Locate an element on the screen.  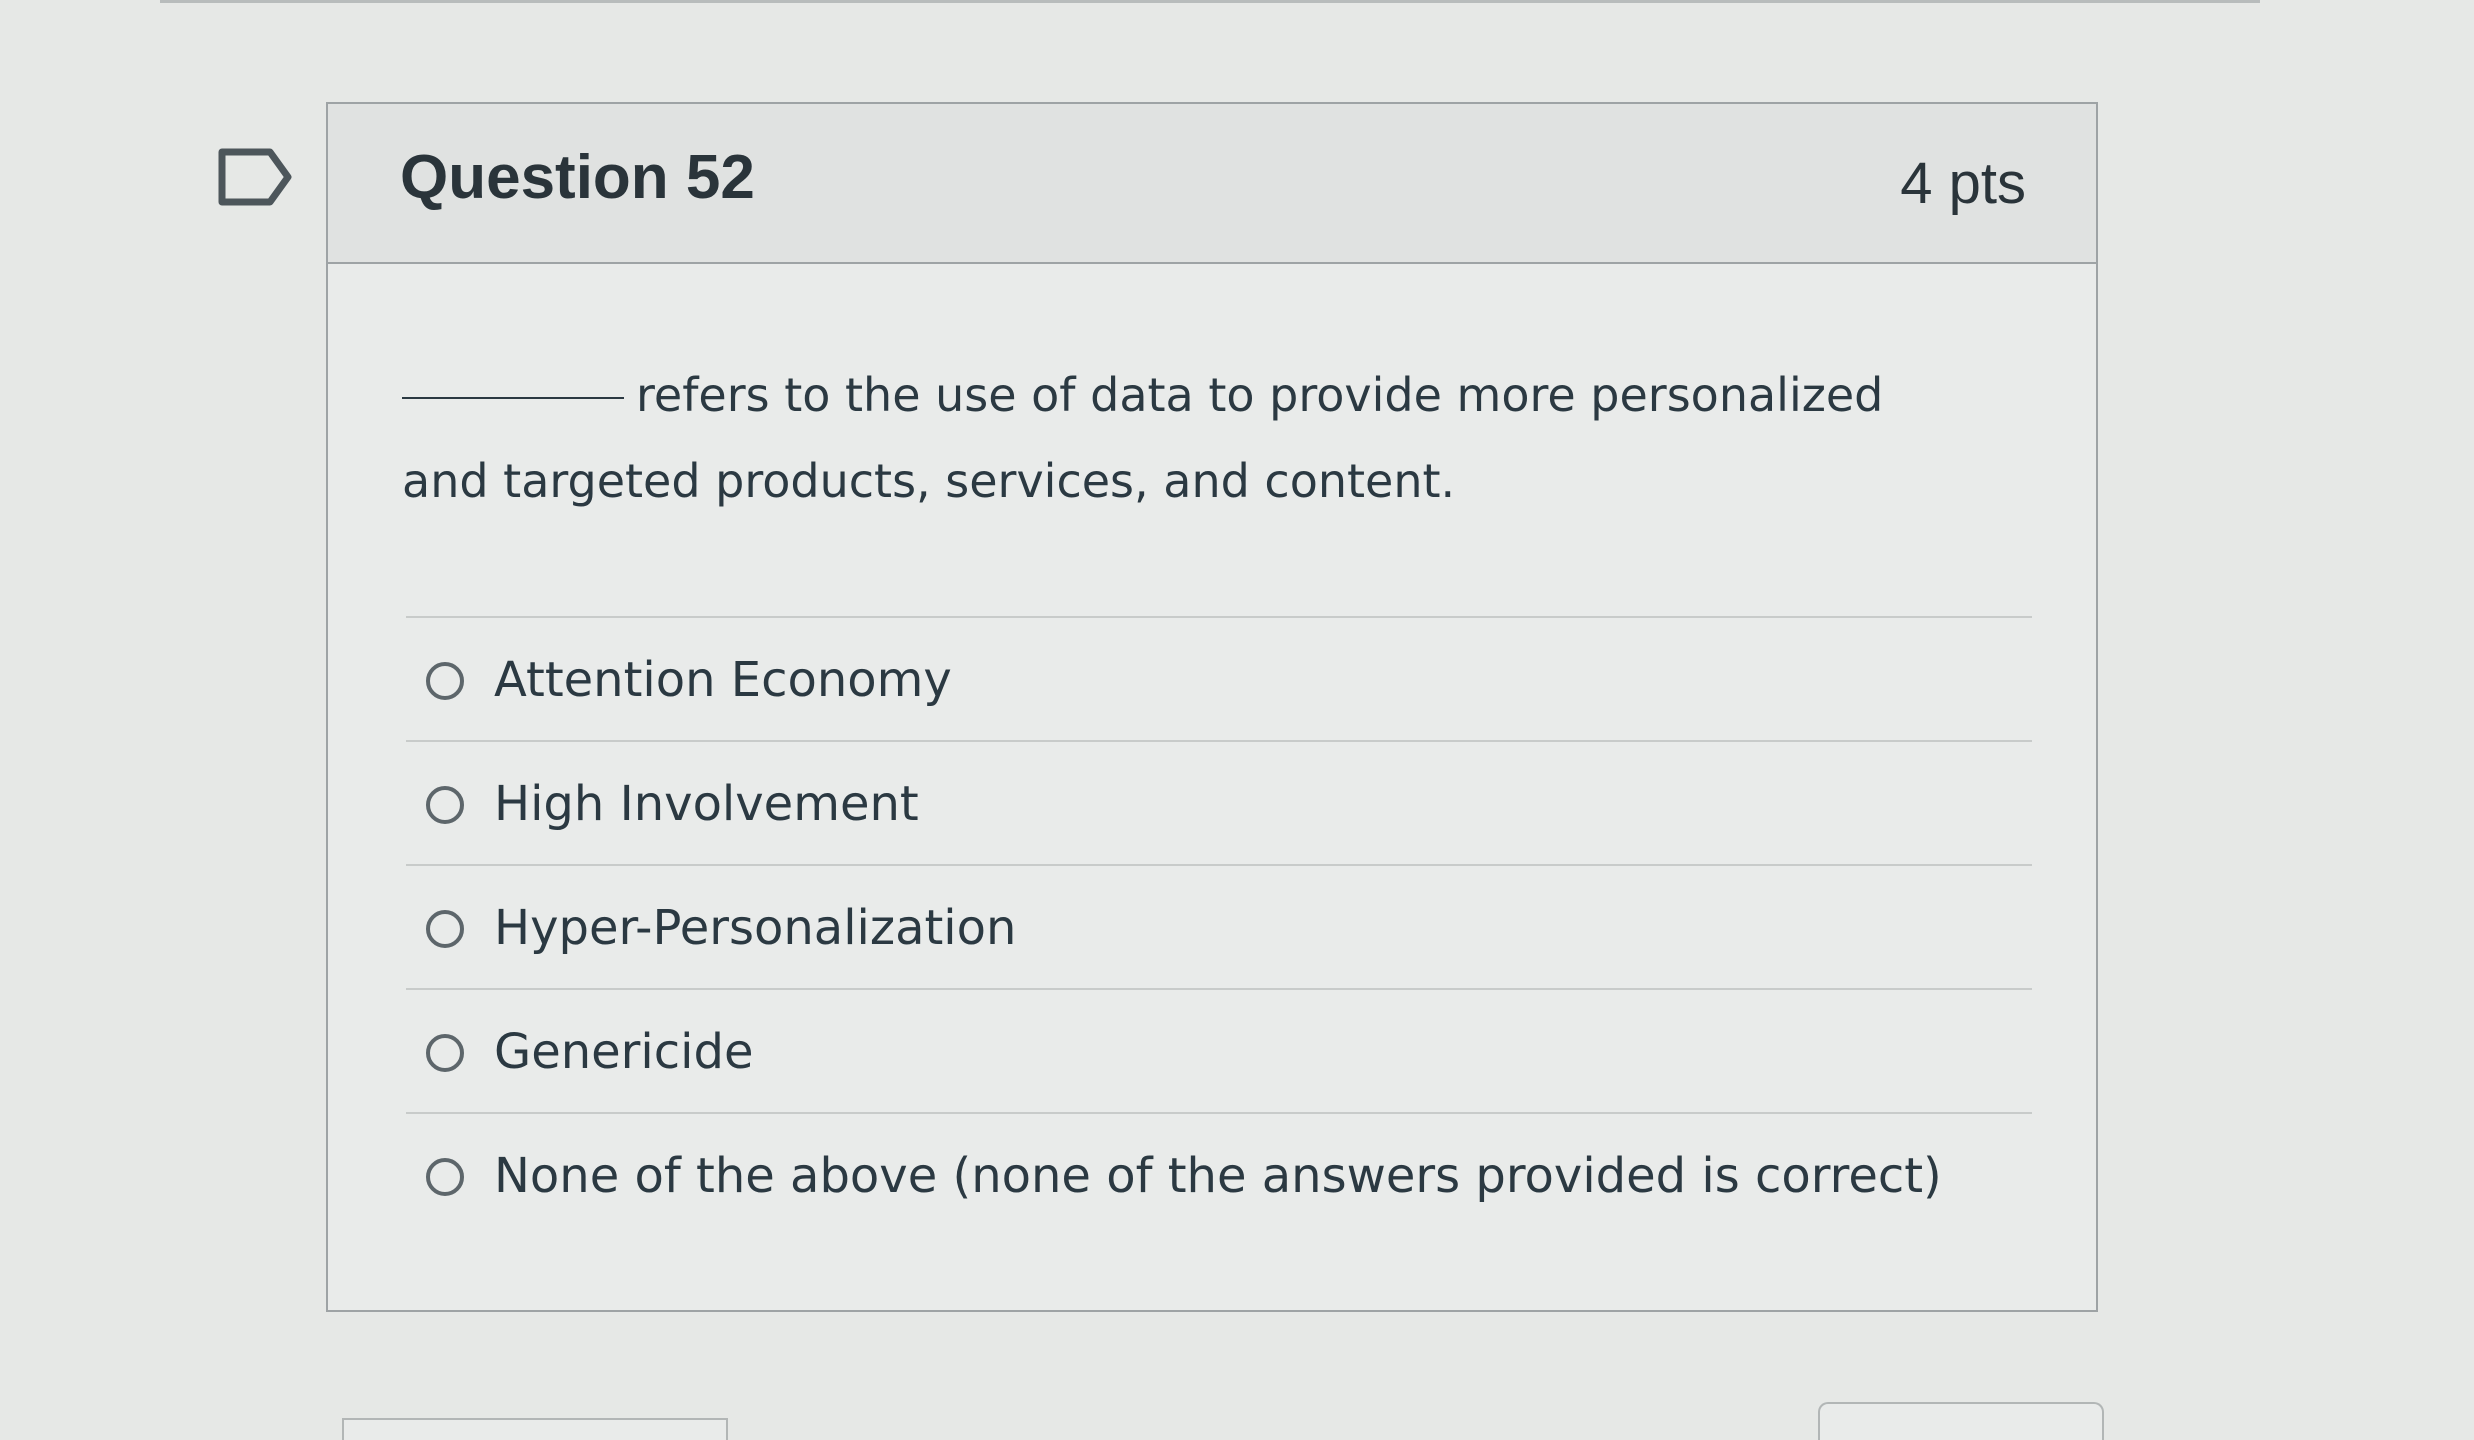
answer-option: Genericide is located at coordinates (1219, 1050).